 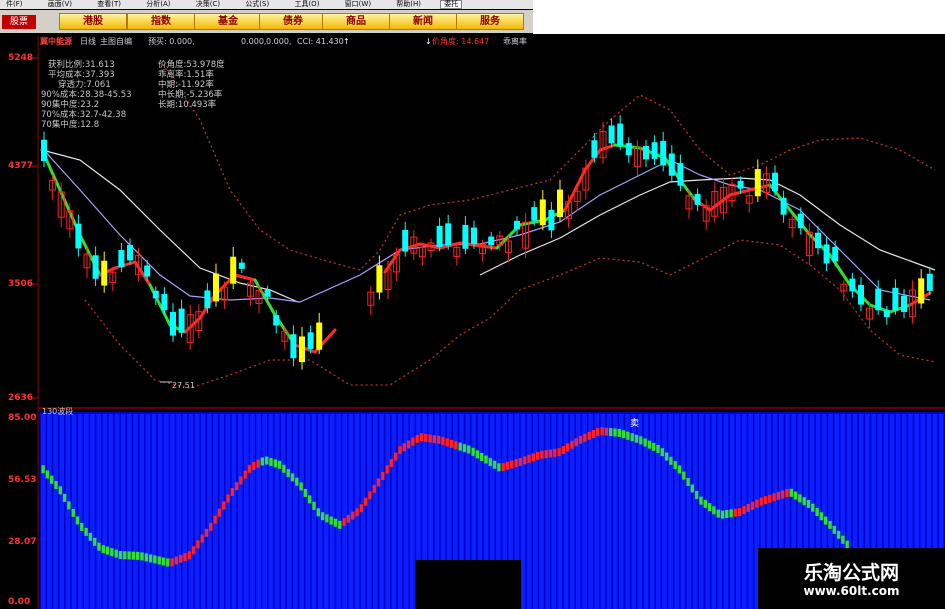 What do you see at coordinates (279, 41) in the screenshot?
I see `value-2: 0.000,` at bounding box center [279, 41].